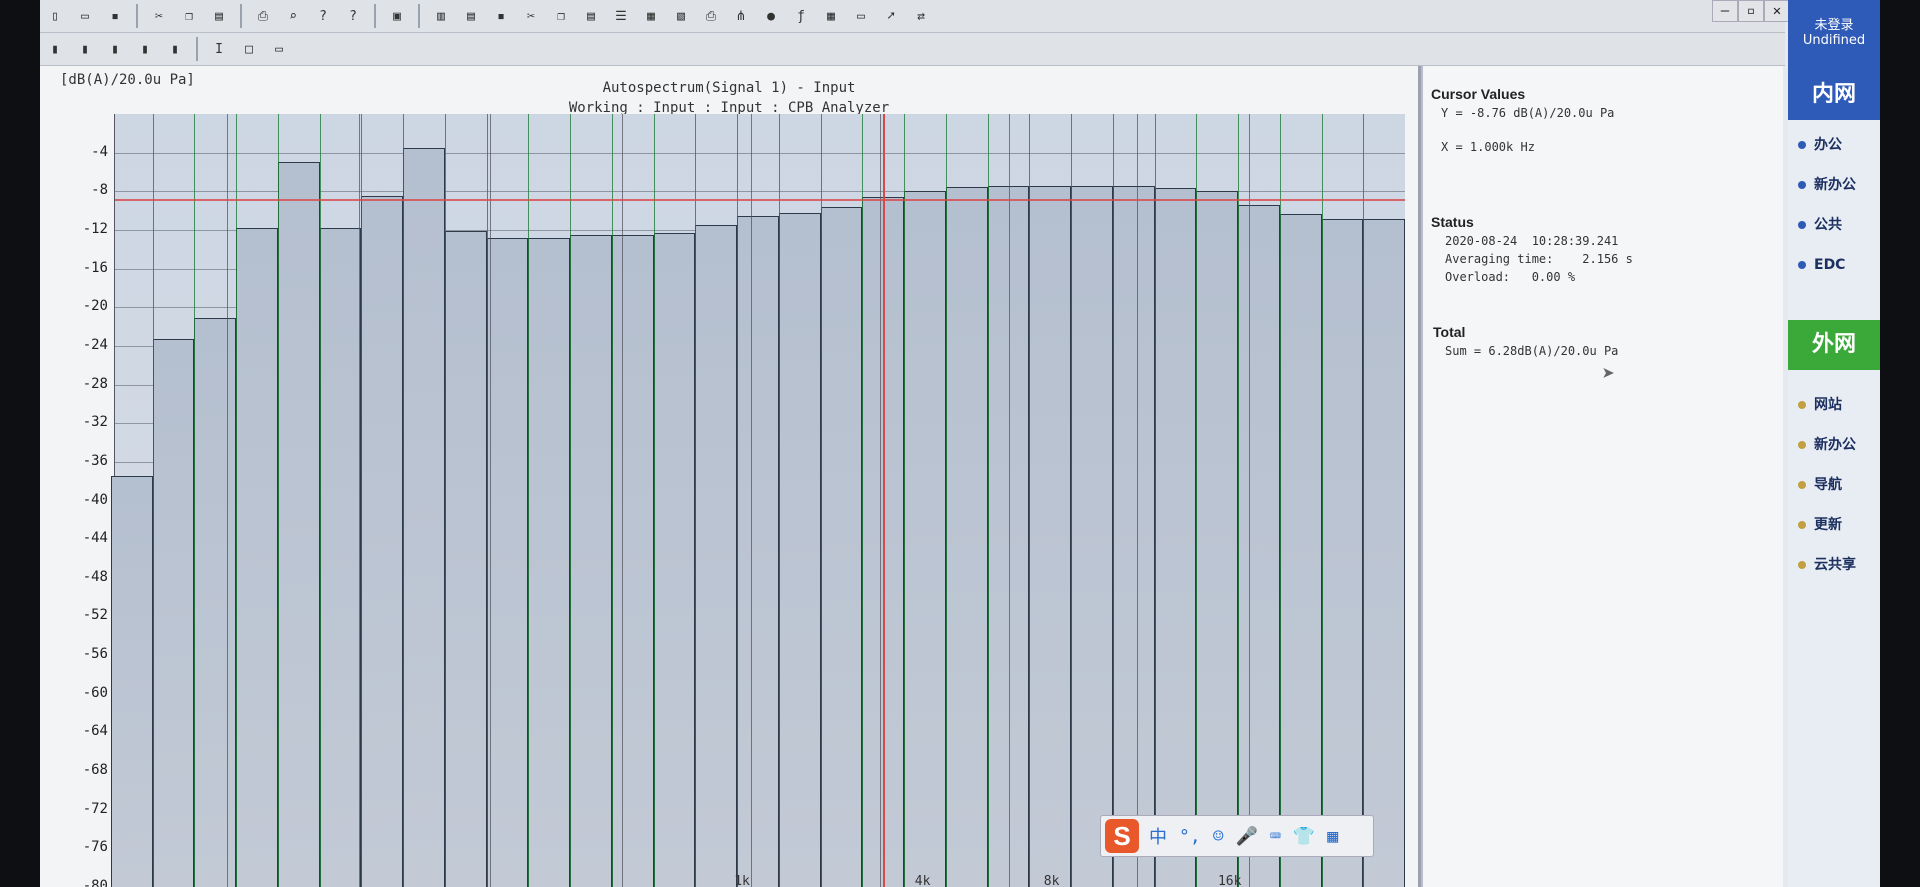 The image size is (1920, 887). I want to click on ime-chinese-mode: 中, so click(1158, 836).